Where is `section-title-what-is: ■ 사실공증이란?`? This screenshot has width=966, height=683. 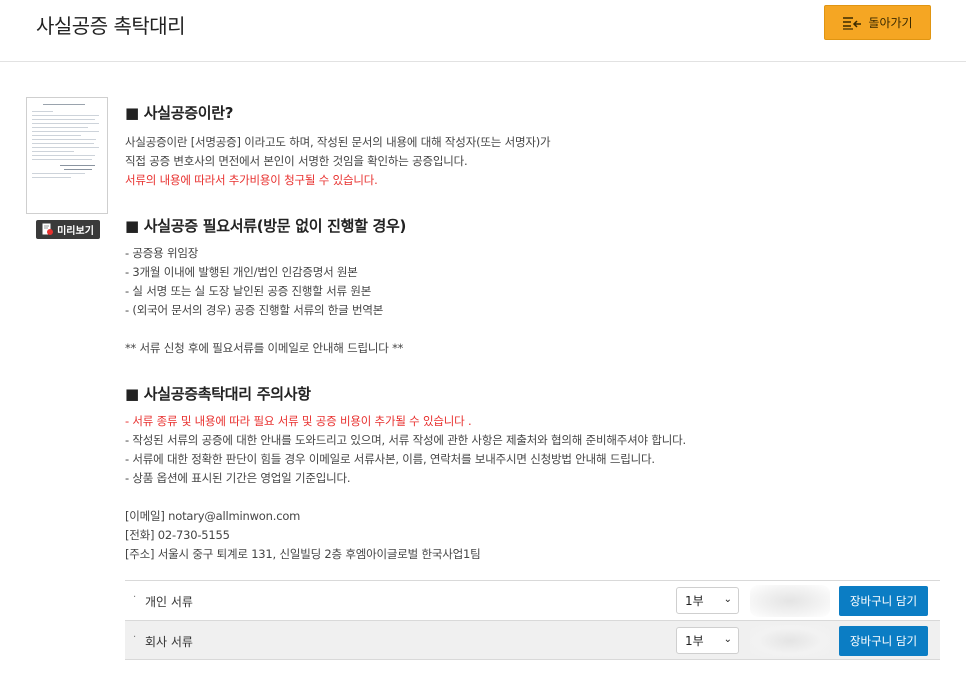
section-title-what-is: ■ 사실공증이란? is located at coordinates (179, 113).